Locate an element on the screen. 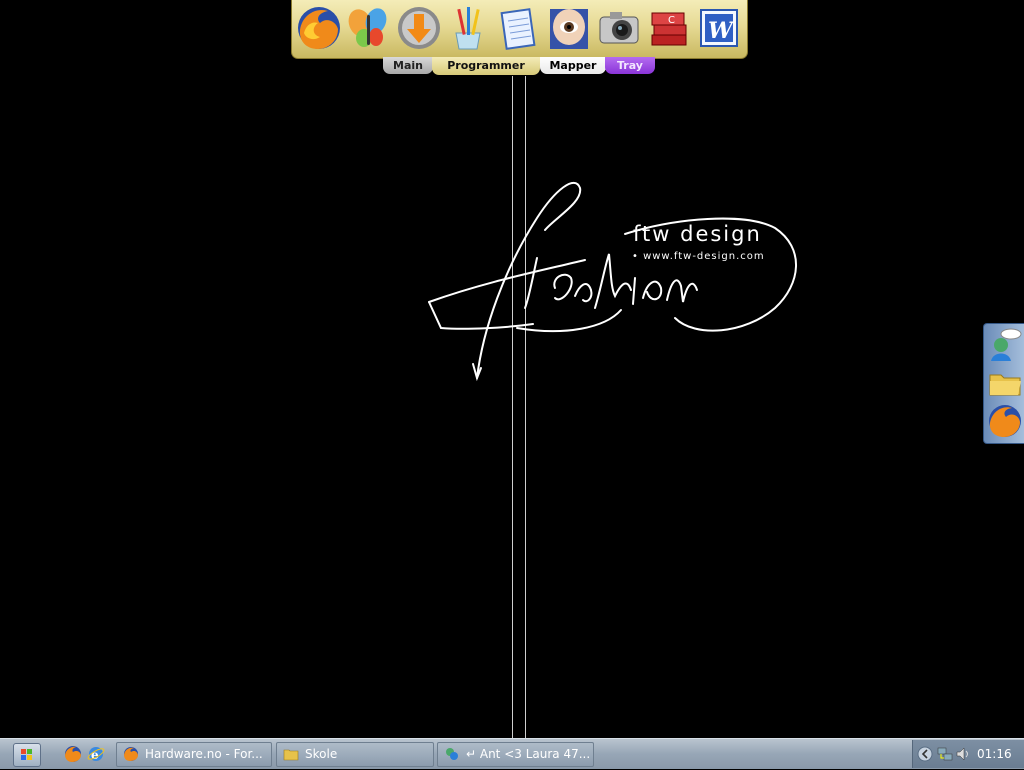 The width and height of the screenshot is (1024, 770). eye-viewer-icon is located at coordinates (569, 28).